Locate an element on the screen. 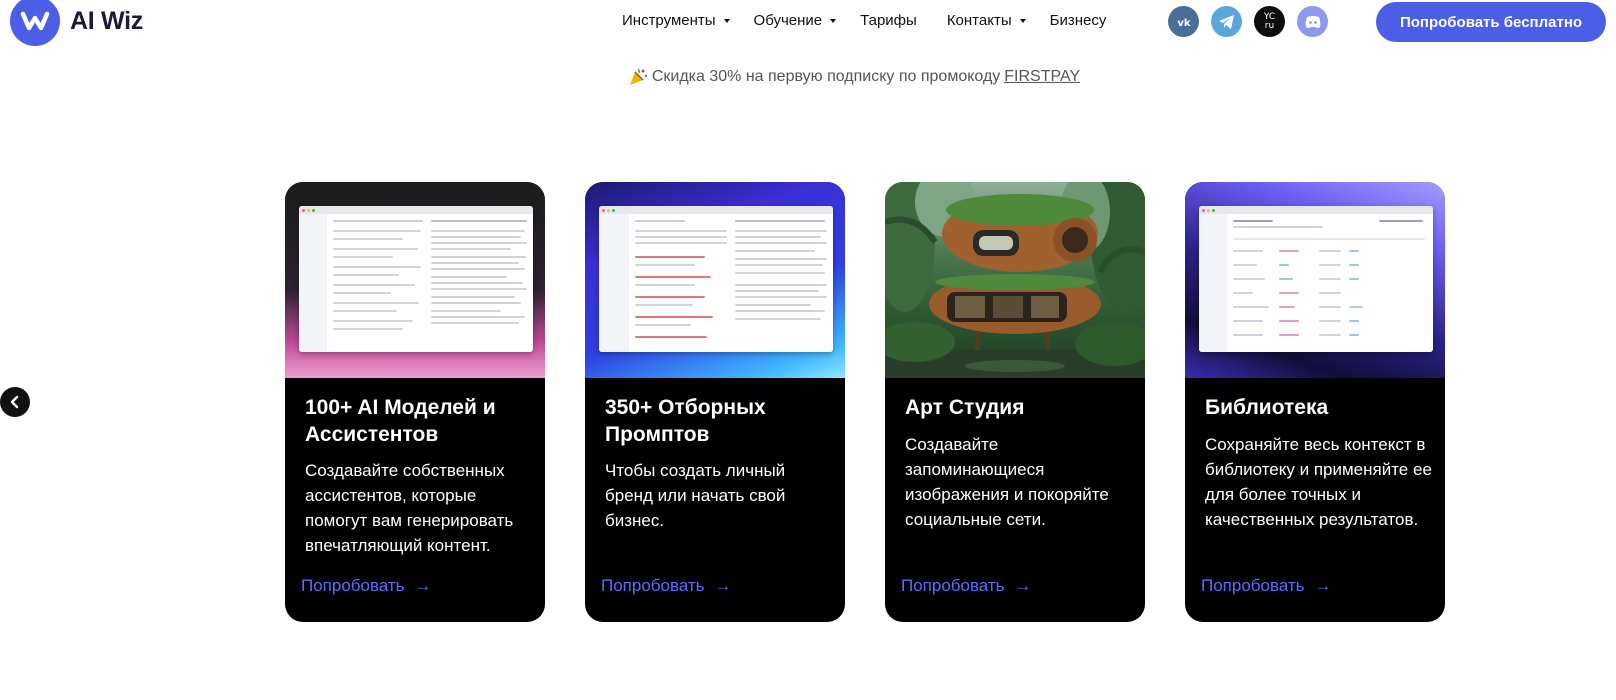 The image size is (1616, 700). social-links: vk YC ru is located at coordinates (1248, 21).